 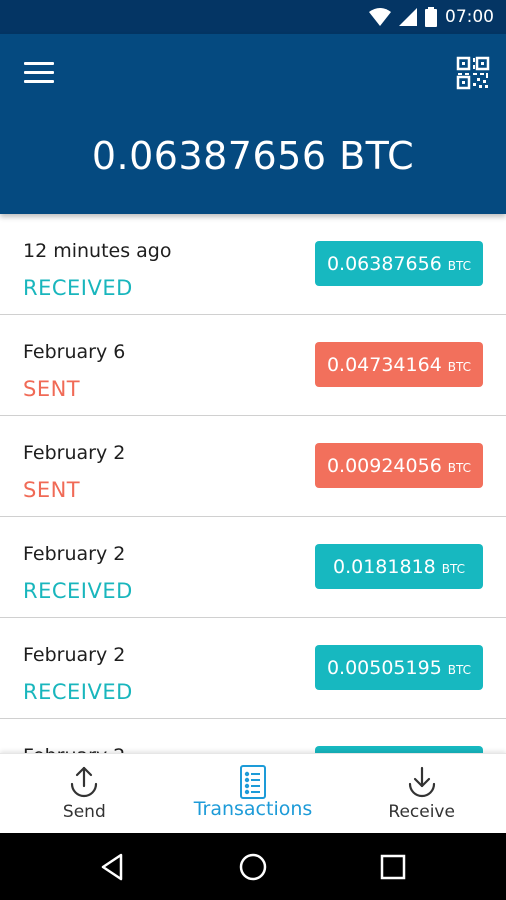 I want to click on amount-badge: 0.00505195 BTC, so click(x=399, y=667).